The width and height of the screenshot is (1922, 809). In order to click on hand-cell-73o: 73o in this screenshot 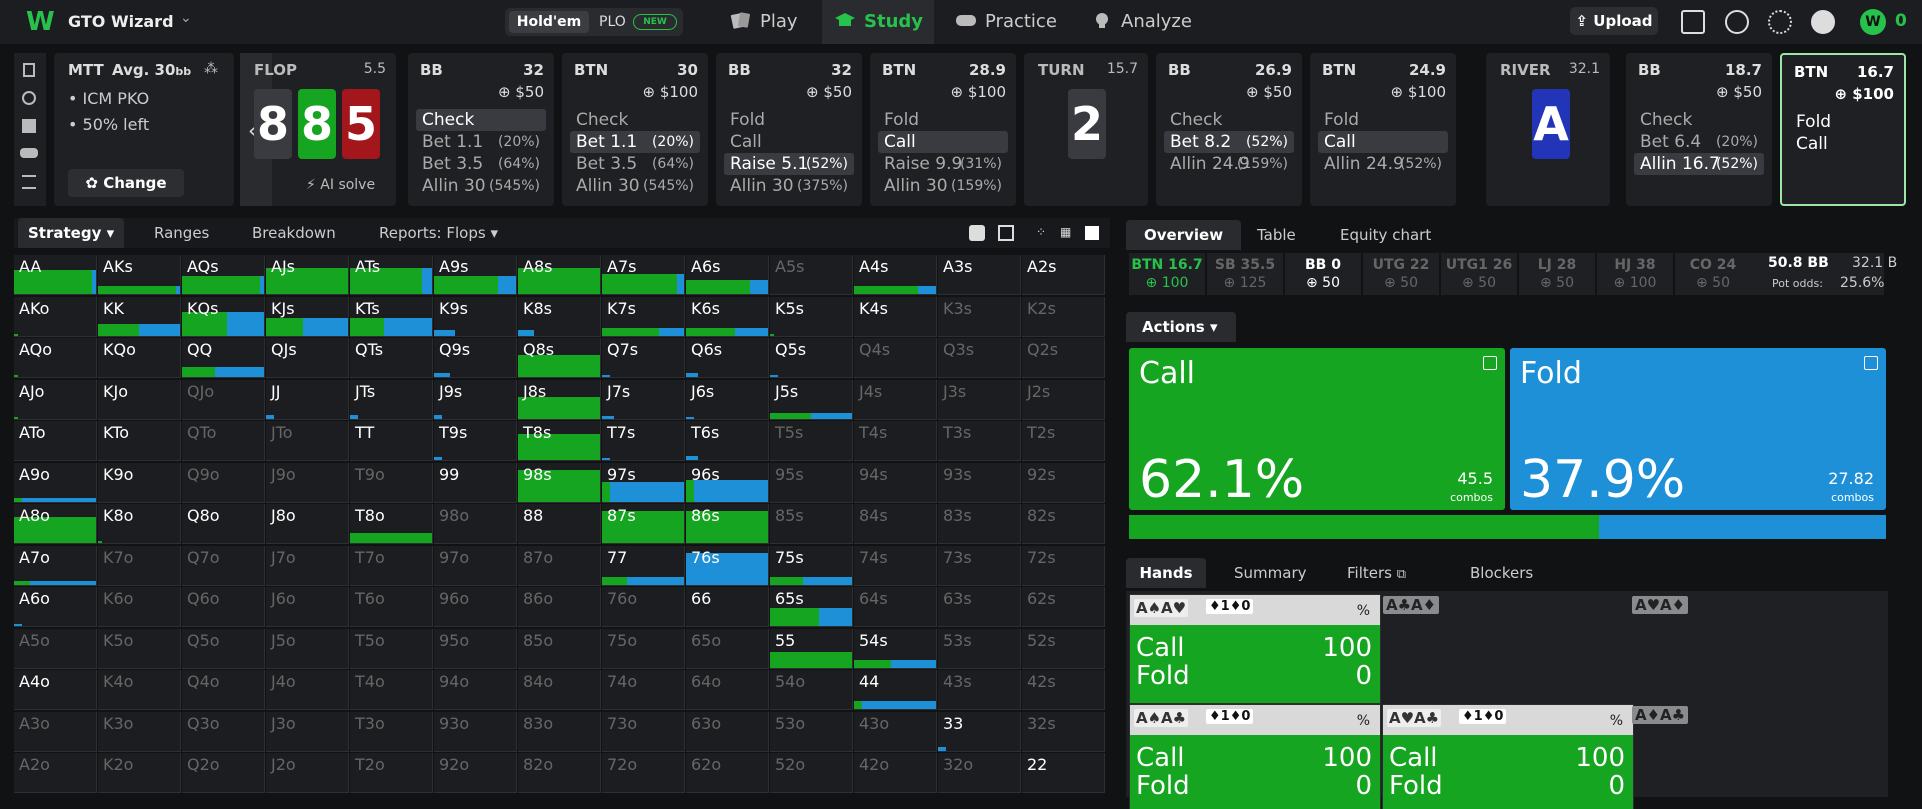, I will do `click(643, 731)`.